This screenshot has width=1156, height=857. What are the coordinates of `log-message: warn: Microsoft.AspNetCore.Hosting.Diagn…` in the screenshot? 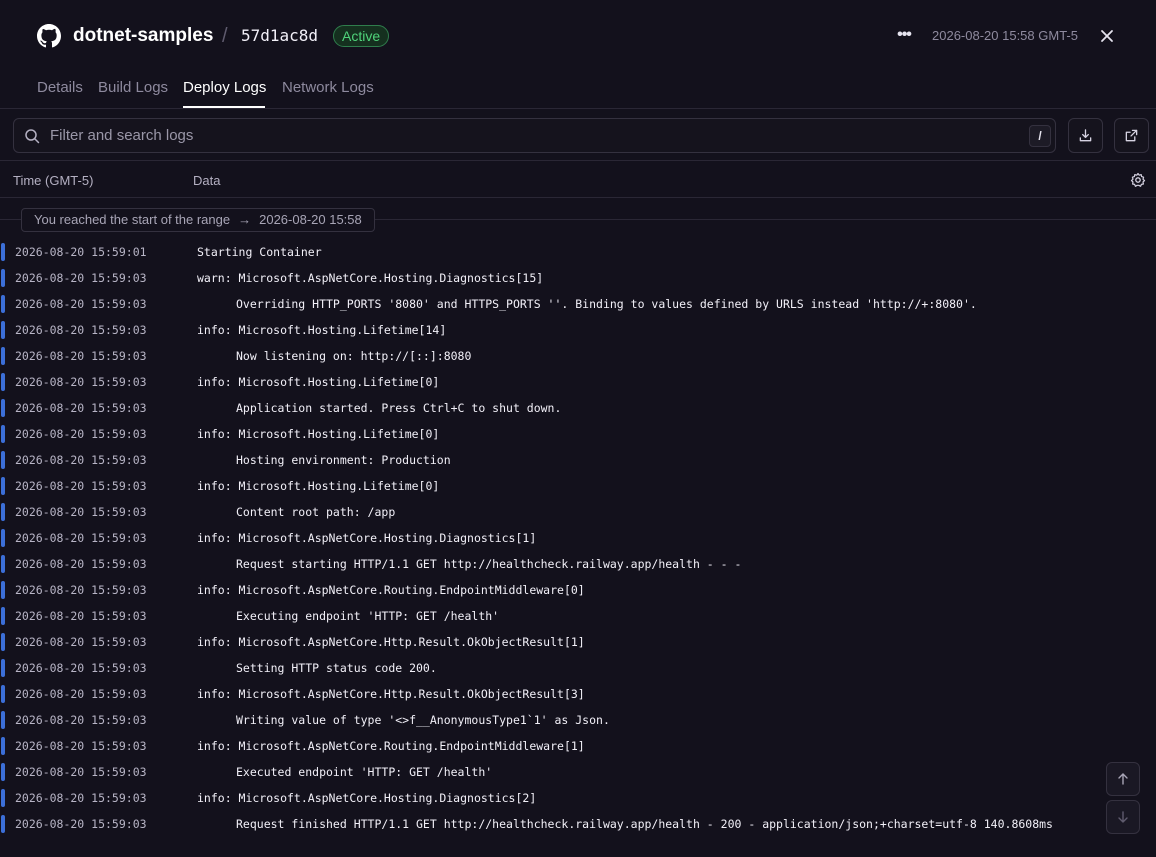 It's located at (370, 278).